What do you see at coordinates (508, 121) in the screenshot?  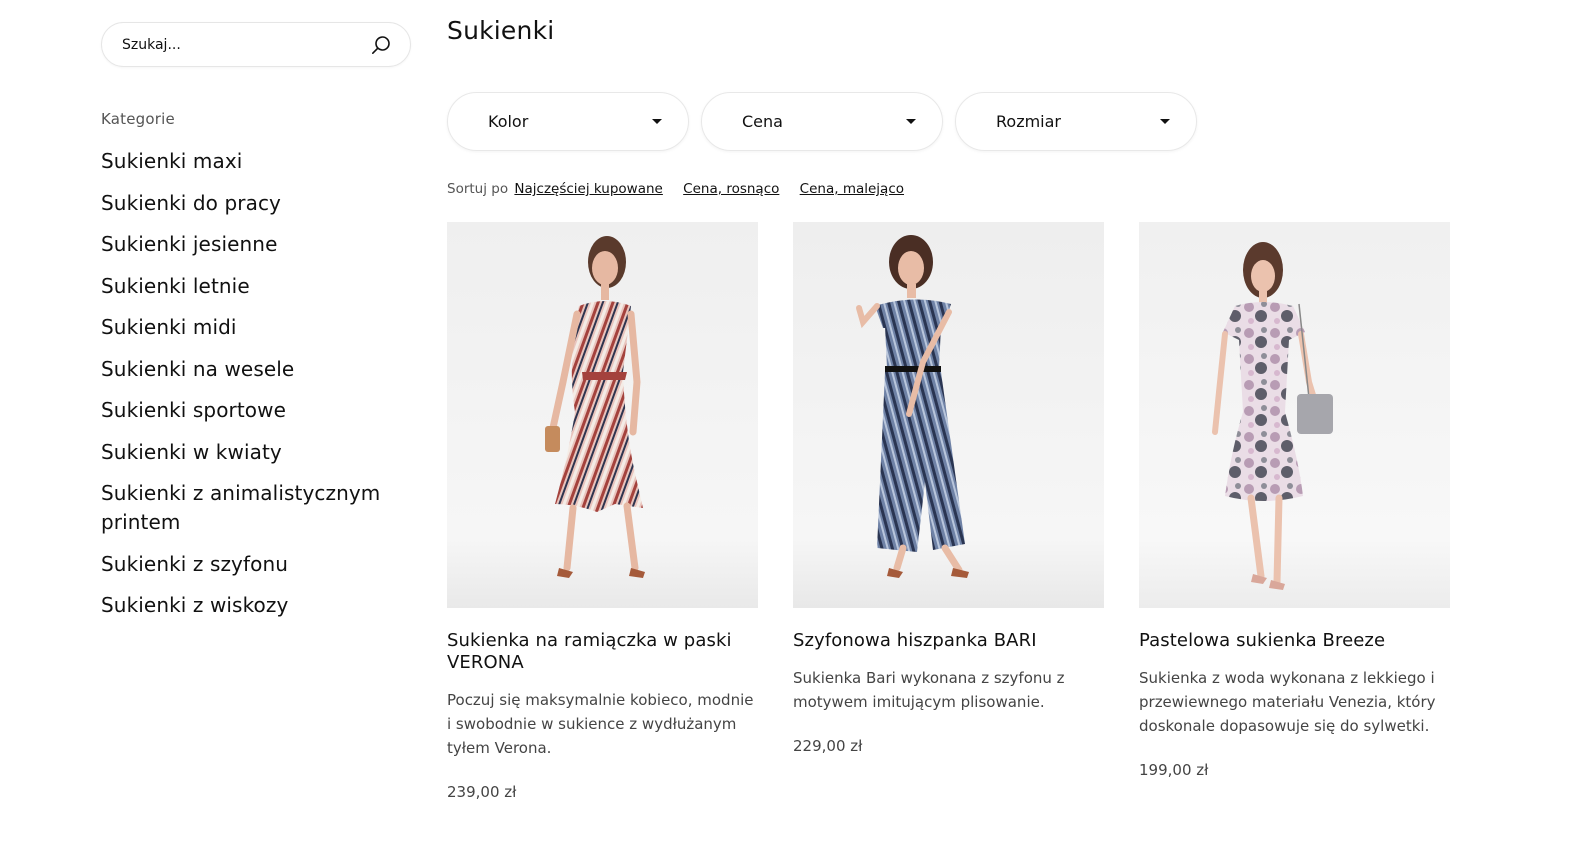 I see `filter-label: Kolor` at bounding box center [508, 121].